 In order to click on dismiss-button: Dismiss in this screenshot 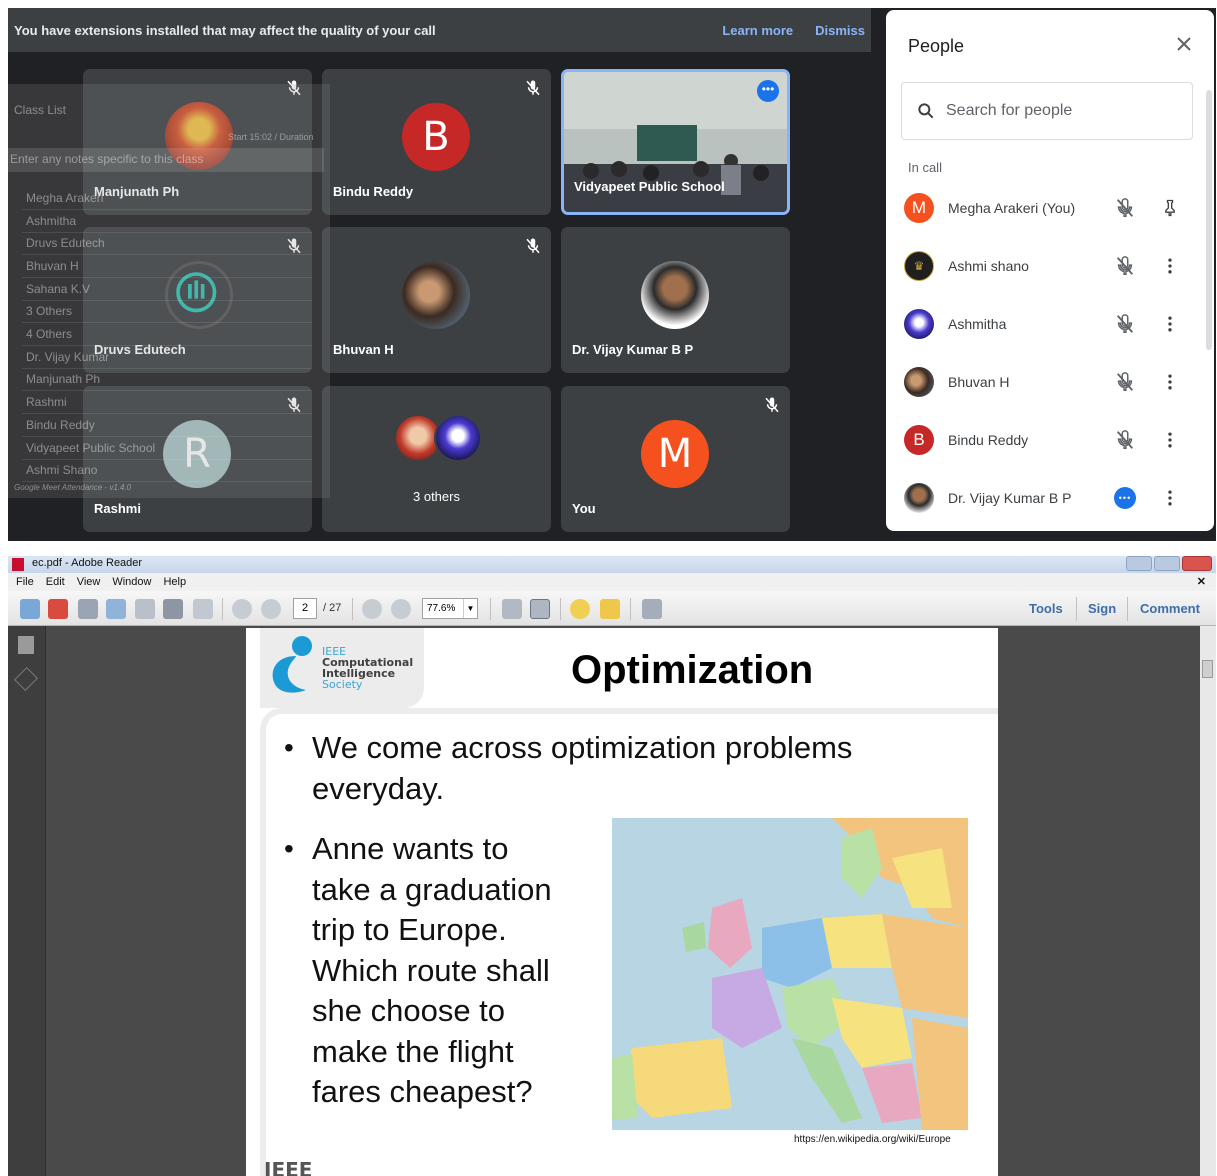, I will do `click(840, 30)`.